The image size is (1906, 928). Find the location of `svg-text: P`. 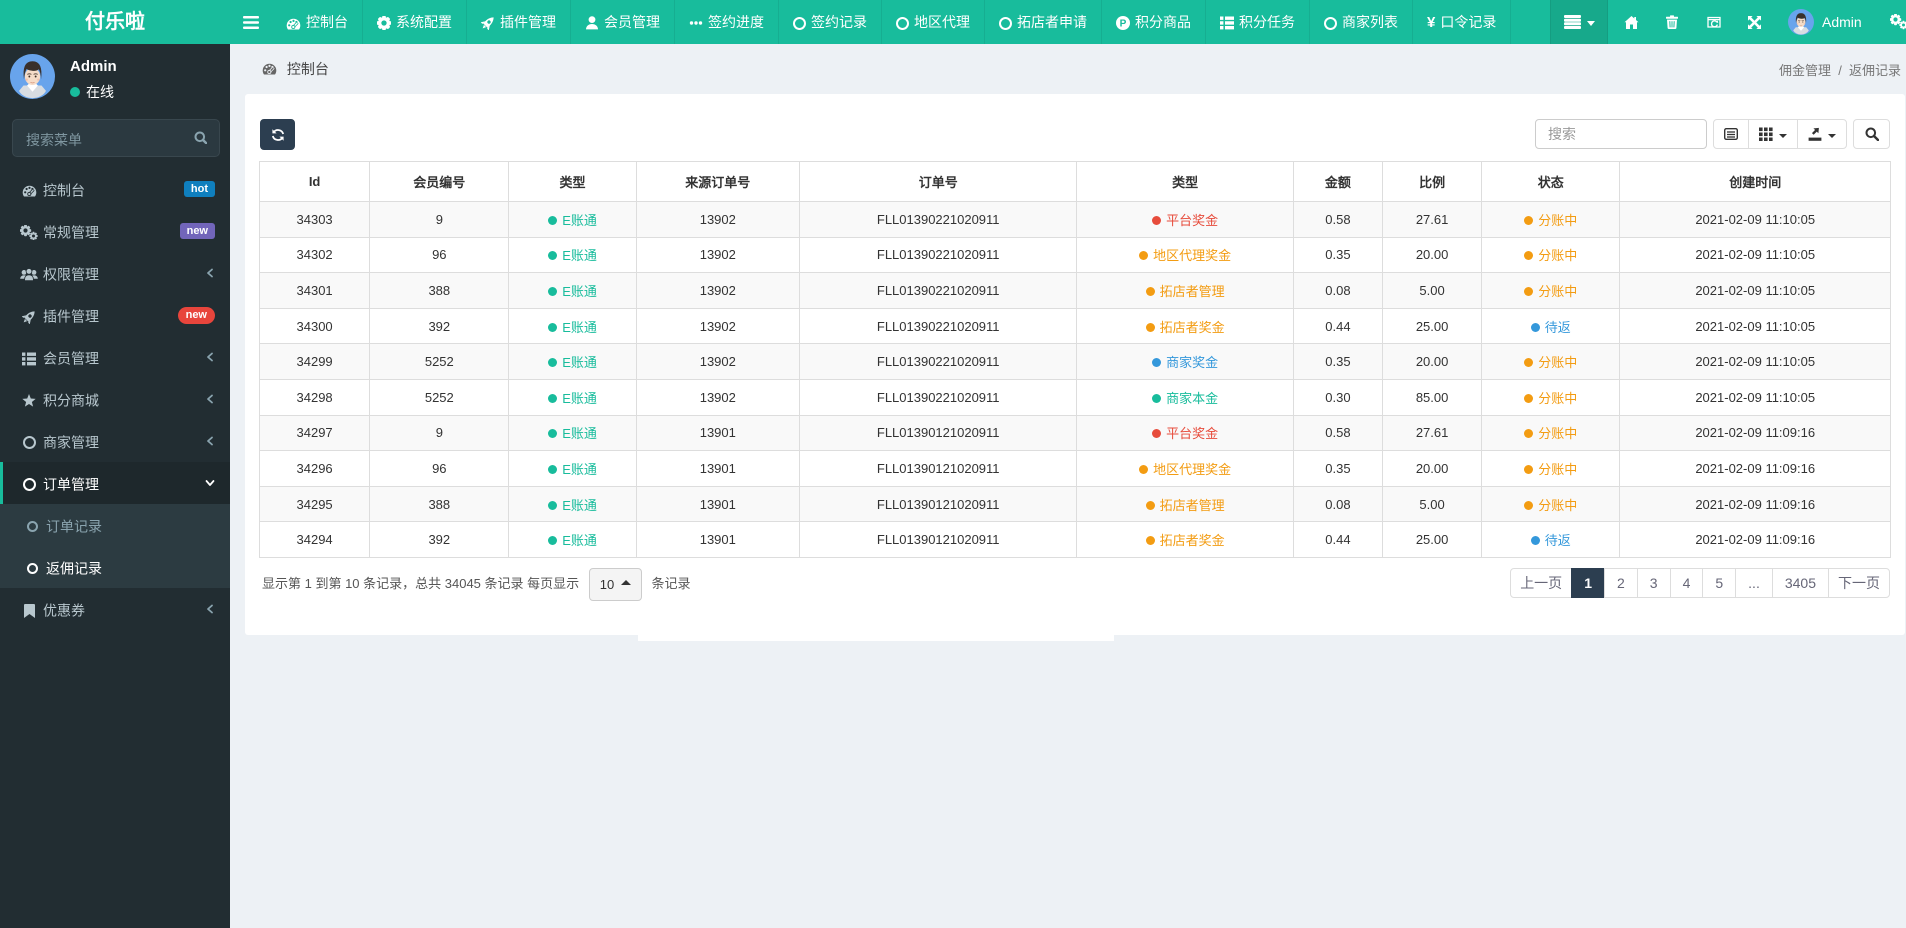

svg-text: P is located at coordinates (1123, 23).